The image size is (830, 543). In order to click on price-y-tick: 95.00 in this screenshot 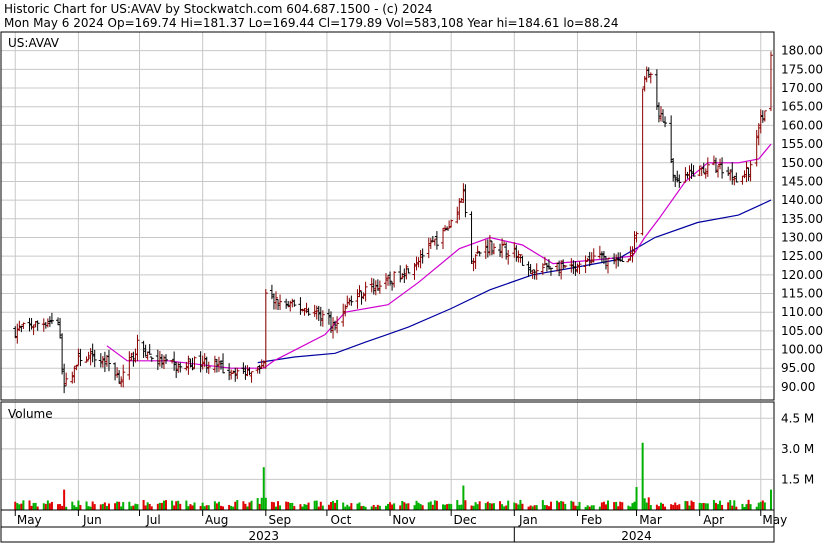, I will do `click(798, 368)`.